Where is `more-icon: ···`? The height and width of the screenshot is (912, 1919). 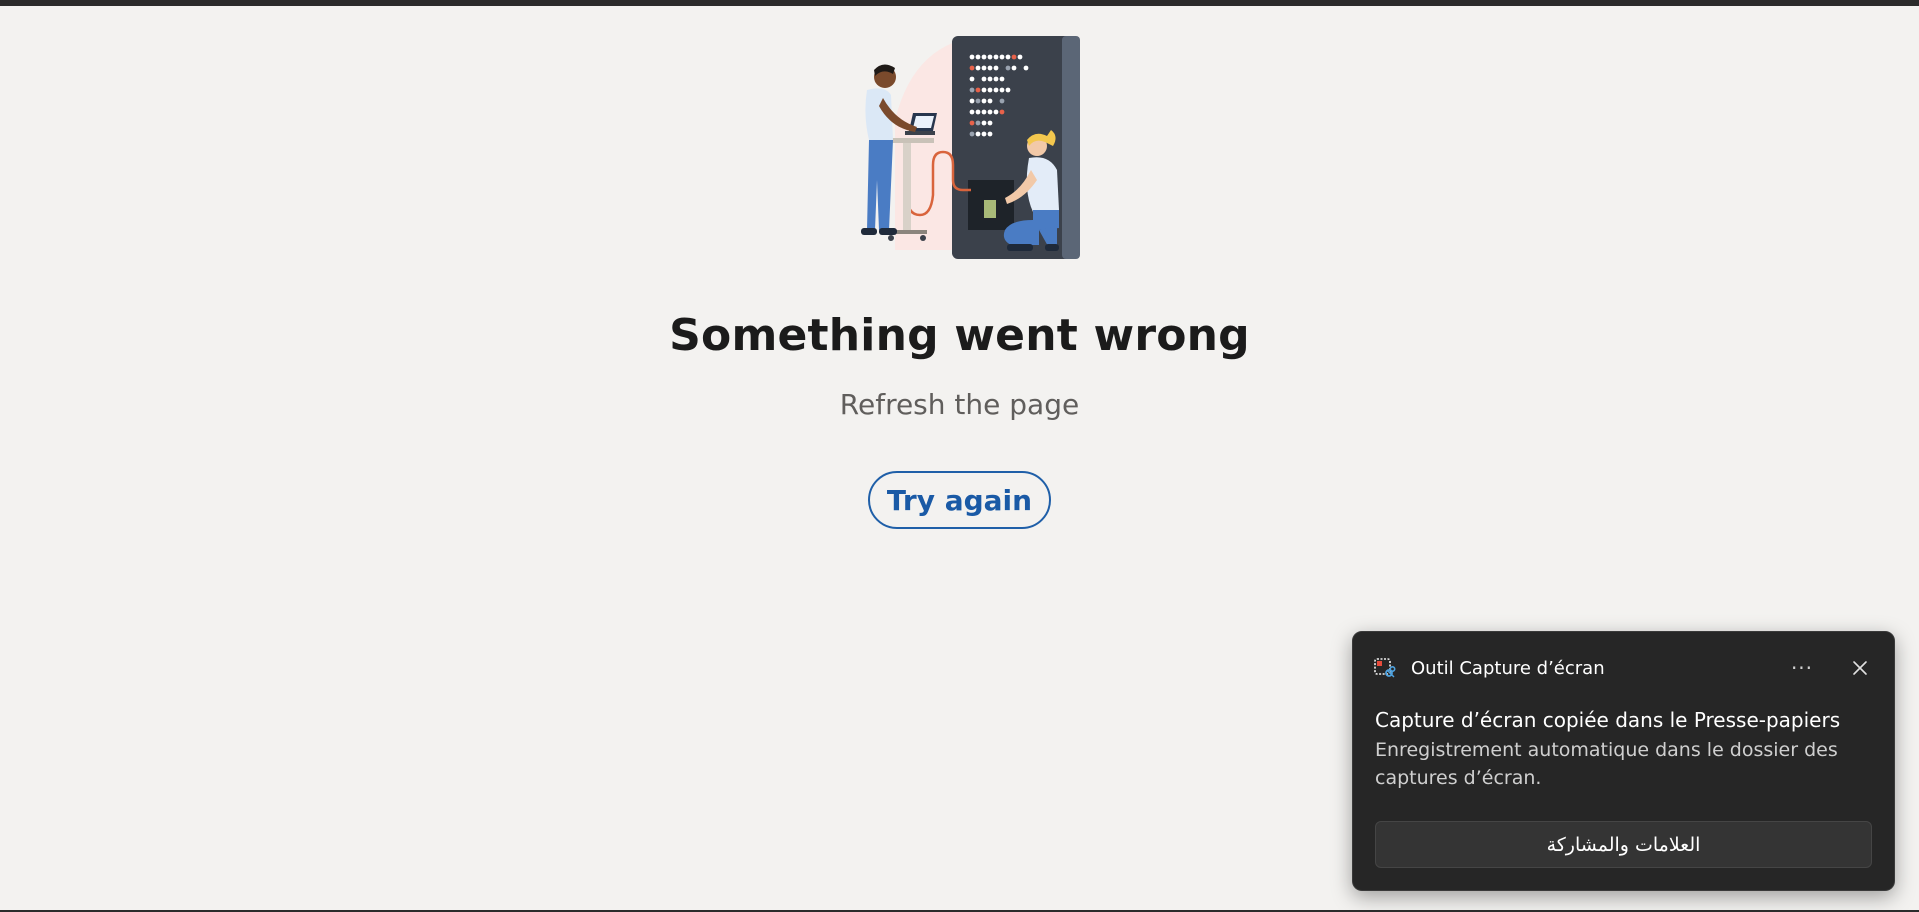 more-icon: ··· is located at coordinates (1802, 668).